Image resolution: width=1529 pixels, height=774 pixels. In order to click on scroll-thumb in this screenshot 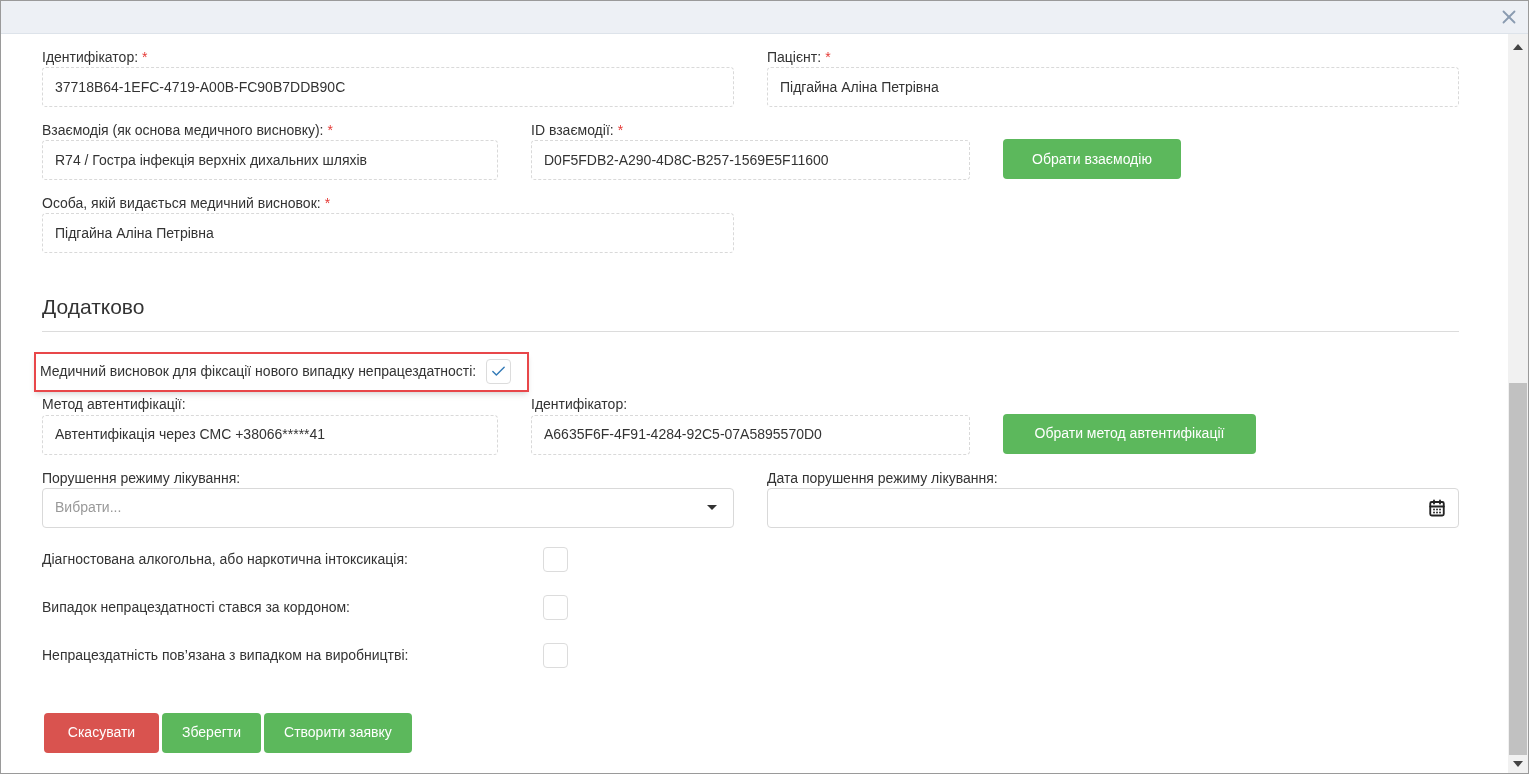, I will do `click(1518, 569)`.